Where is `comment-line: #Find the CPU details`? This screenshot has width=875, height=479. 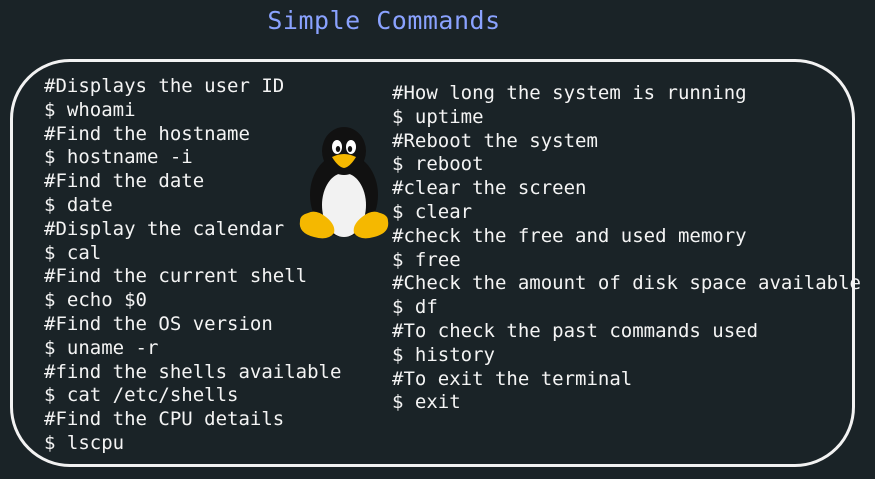 comment-line: #Find the CPU details is located at coordinates (164, 419).